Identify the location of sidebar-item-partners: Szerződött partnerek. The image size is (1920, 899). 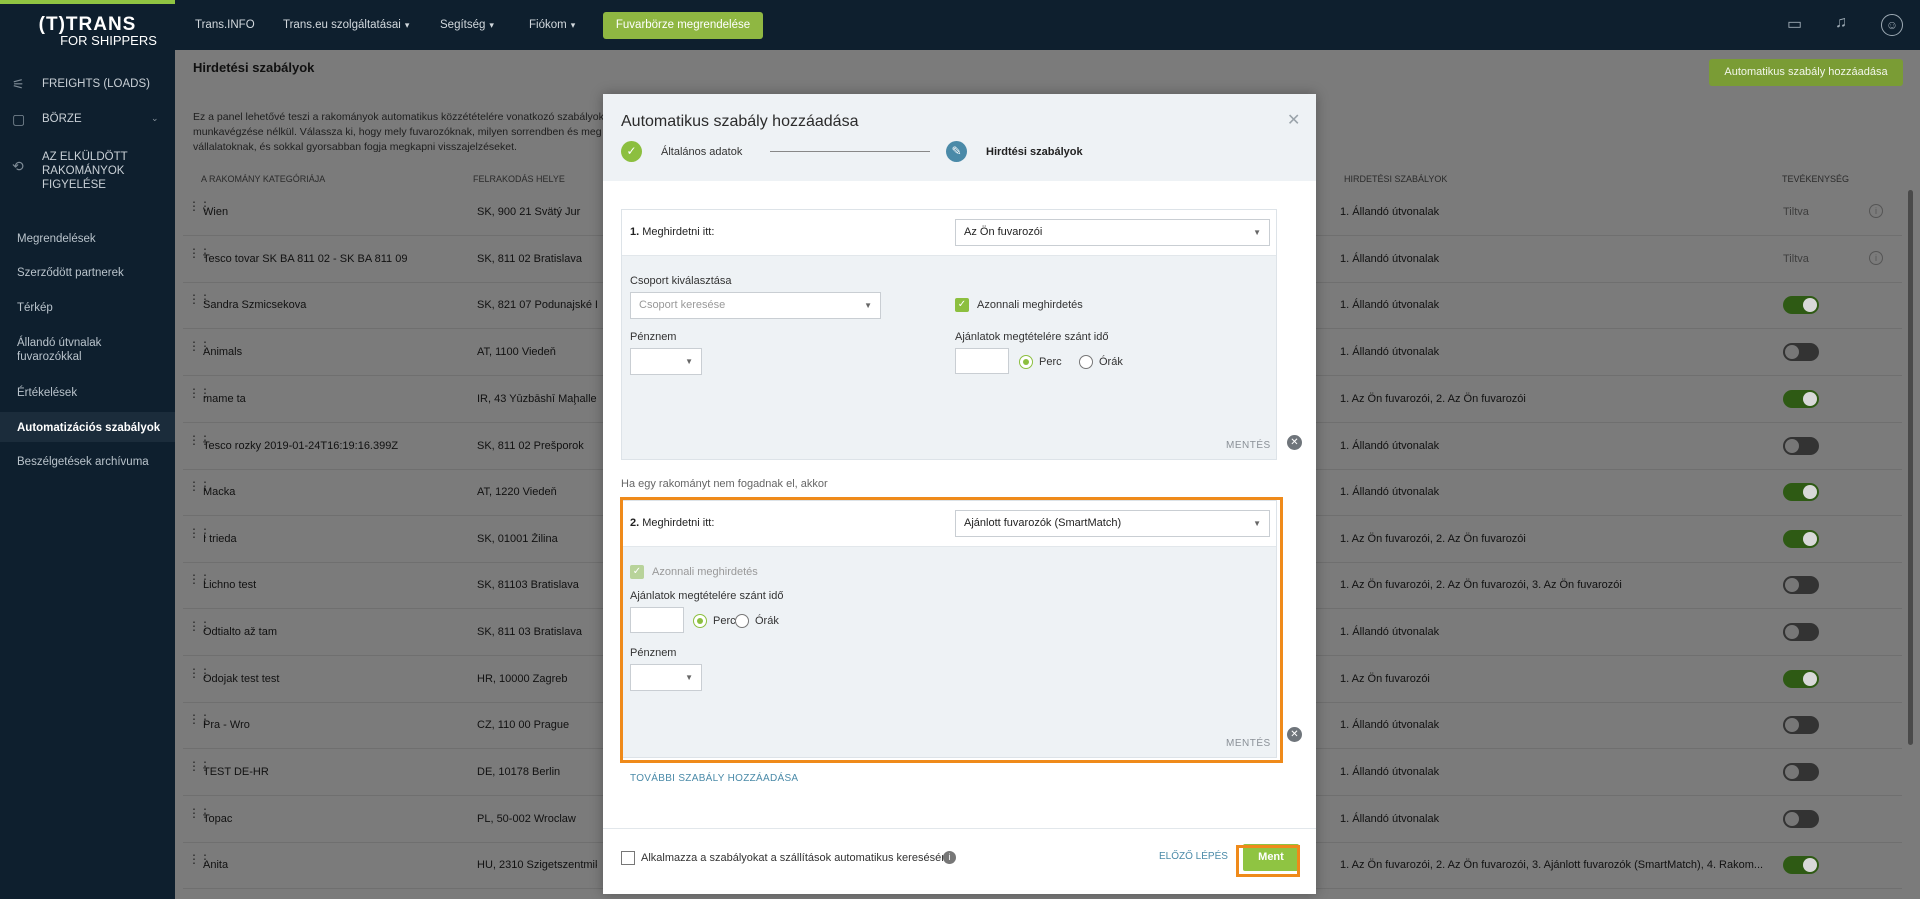
(70, 273).